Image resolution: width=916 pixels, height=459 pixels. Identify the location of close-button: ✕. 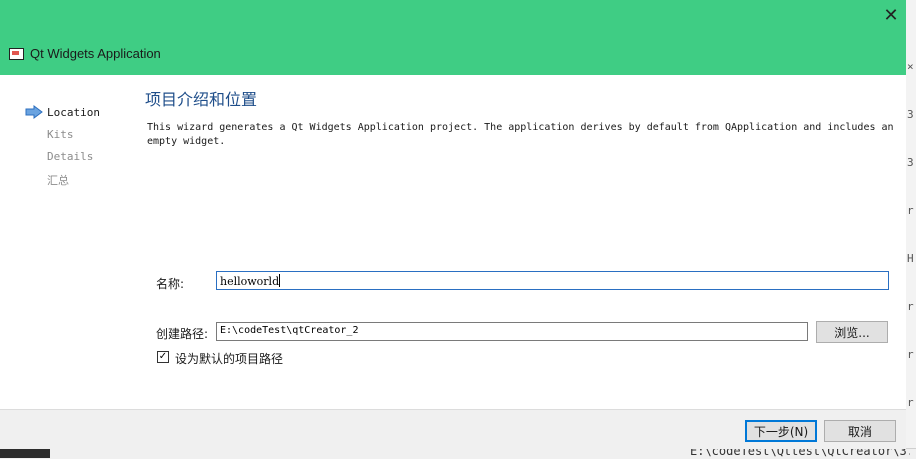
(891, 15).